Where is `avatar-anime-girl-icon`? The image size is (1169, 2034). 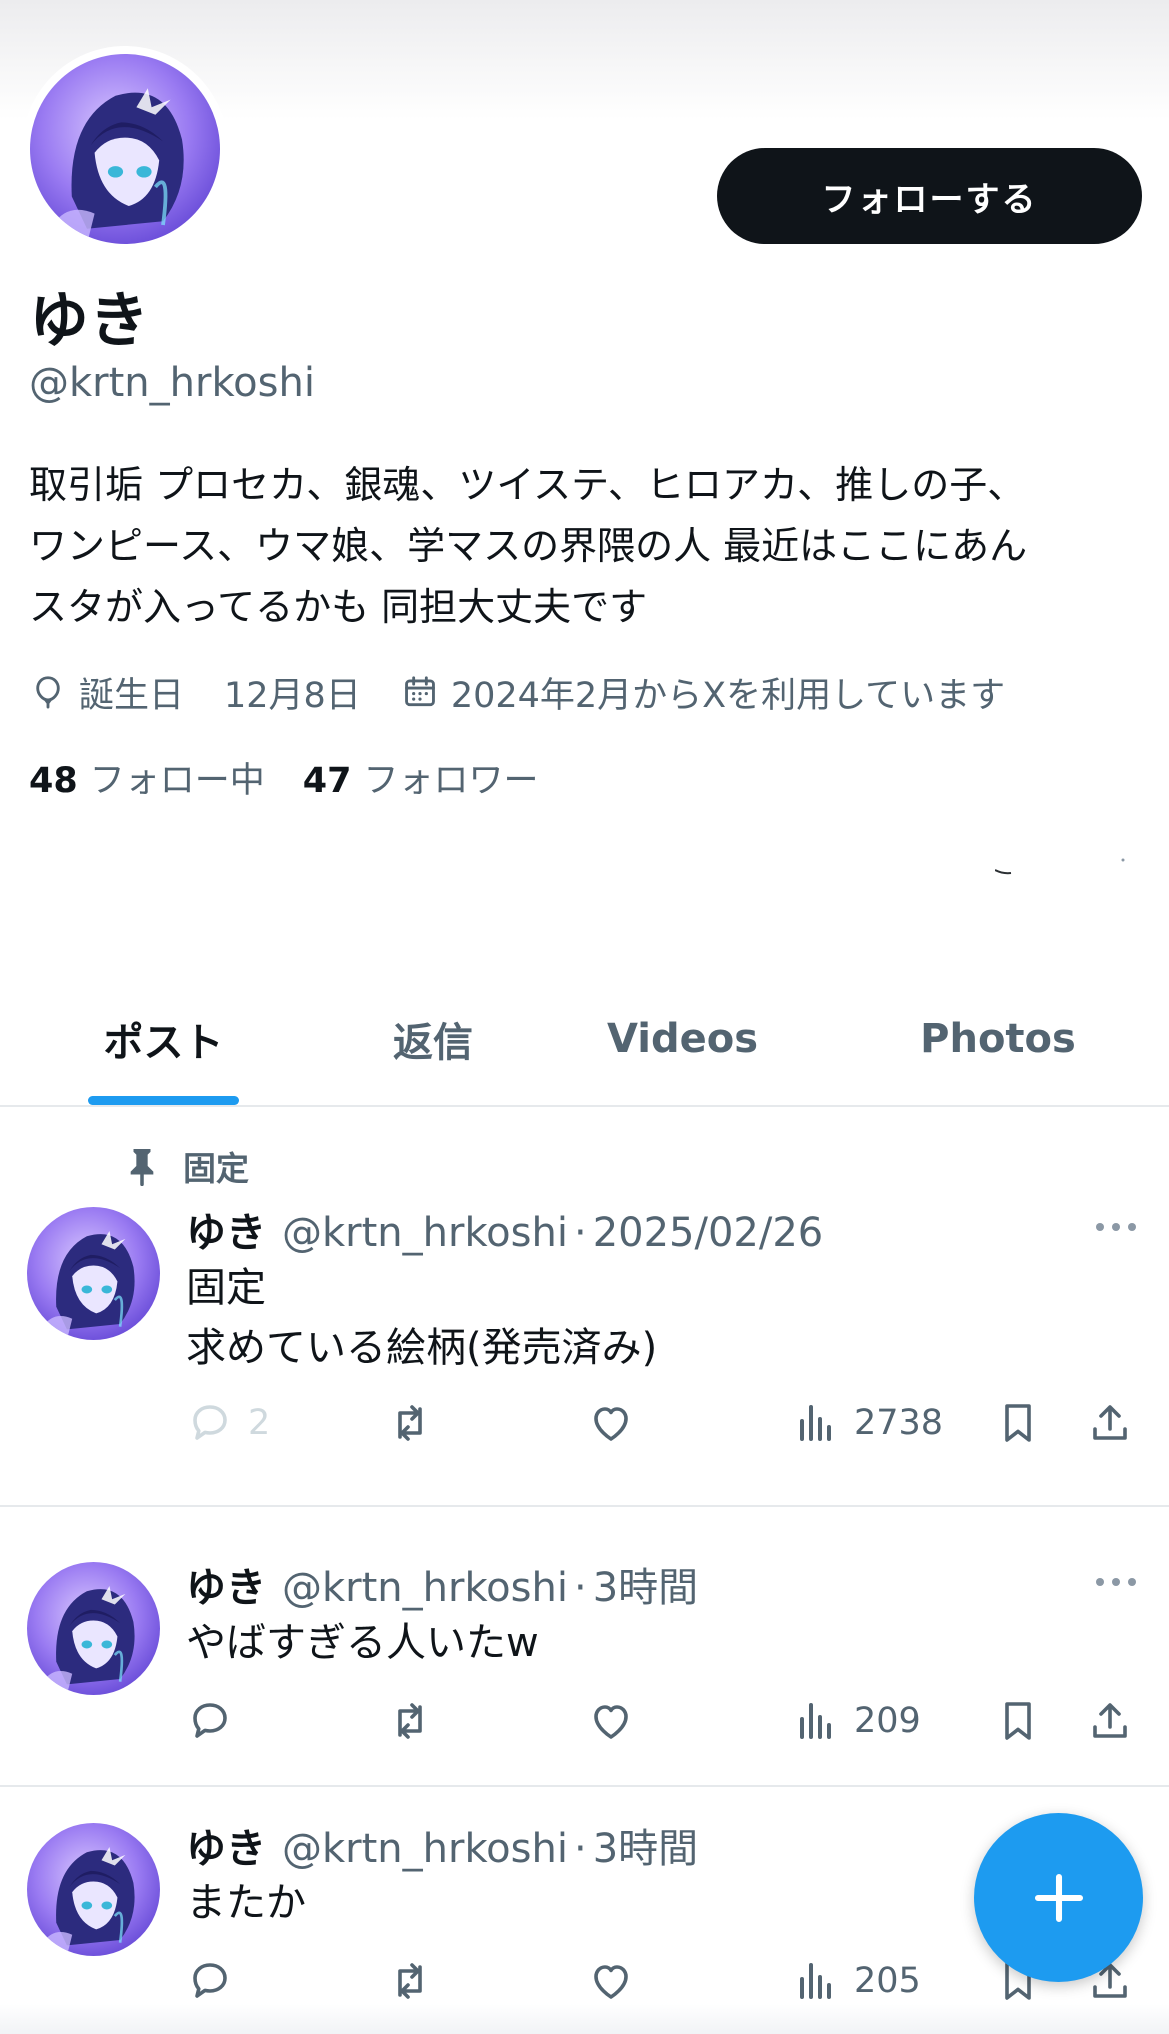
avatar-anime-girl-icon is located at coordinates (125, 149).